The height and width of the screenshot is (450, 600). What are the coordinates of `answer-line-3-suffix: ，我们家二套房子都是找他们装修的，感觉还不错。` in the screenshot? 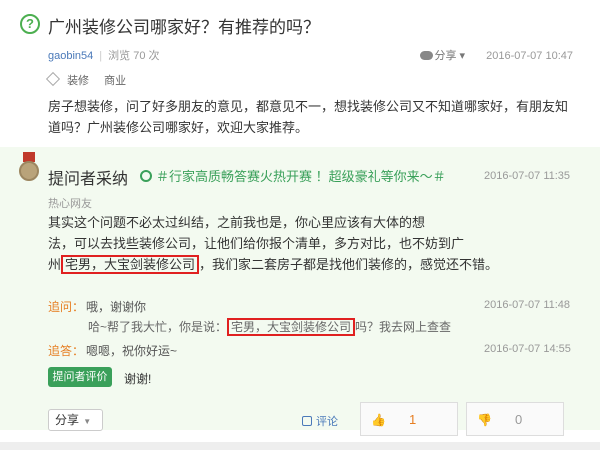 It's located at (349, 264).